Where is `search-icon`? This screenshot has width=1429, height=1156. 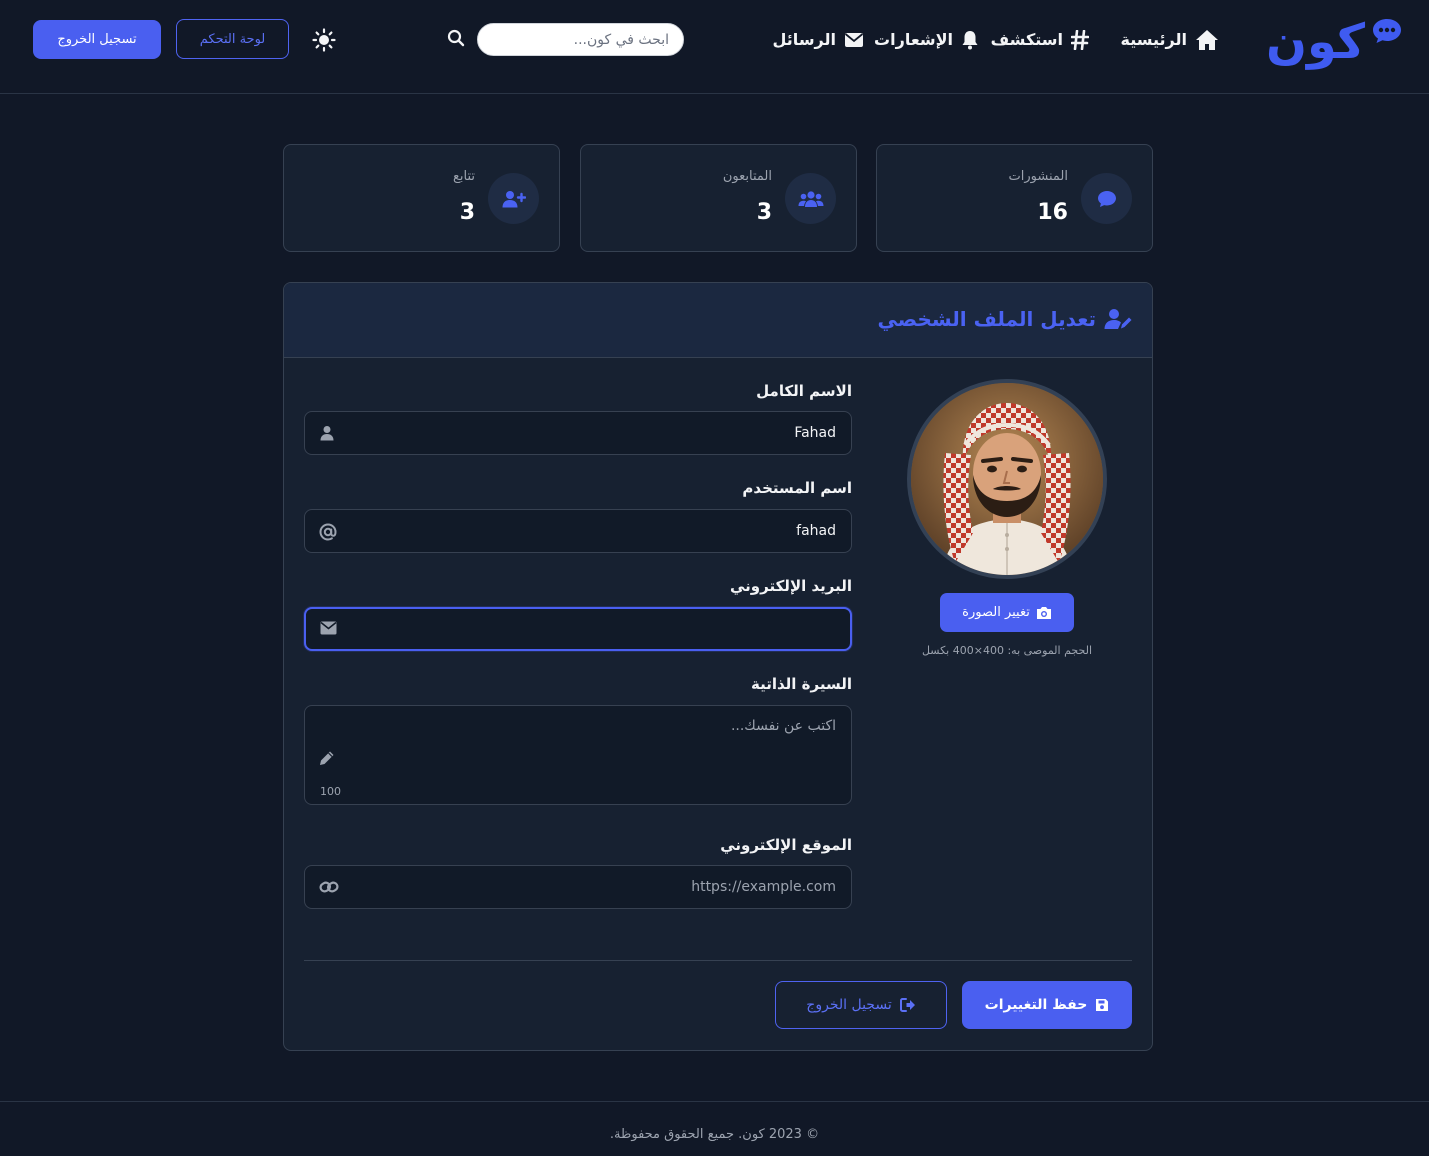 search-icon is located at coordinates (456, 38).